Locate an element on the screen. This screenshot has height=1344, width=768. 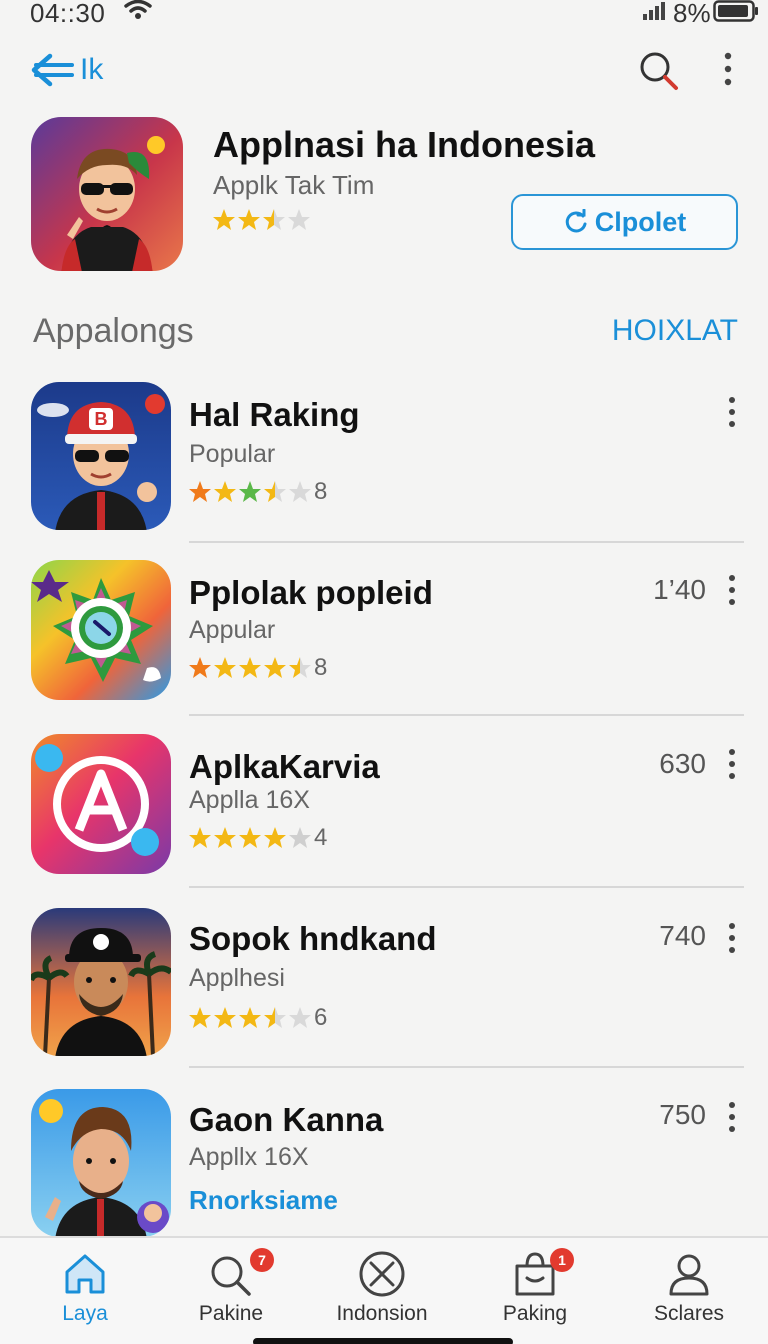
complete-button: Clpolet is located at coordinates (624, 222).